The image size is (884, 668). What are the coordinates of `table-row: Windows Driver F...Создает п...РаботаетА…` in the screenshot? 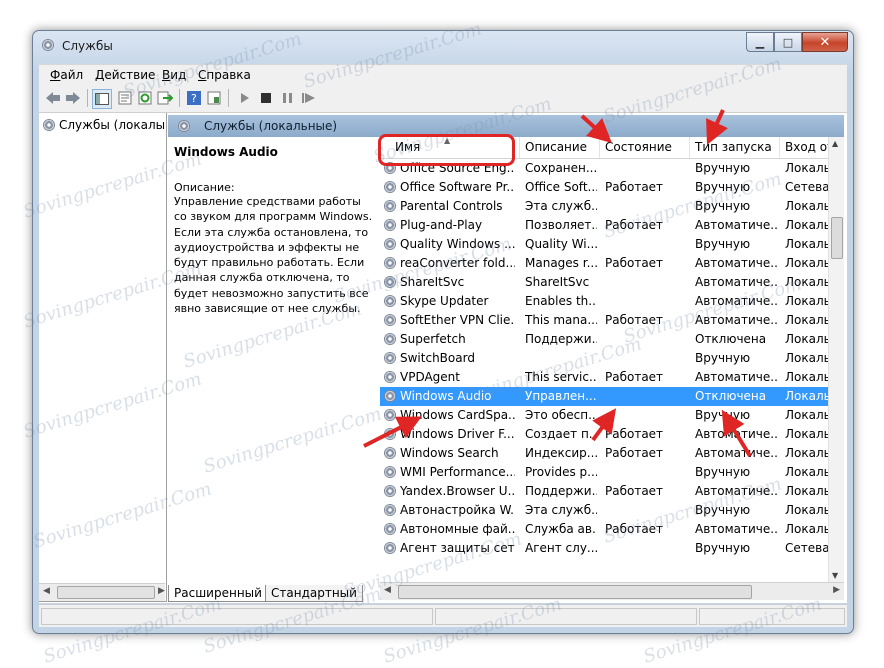 It's located at (604, 434).